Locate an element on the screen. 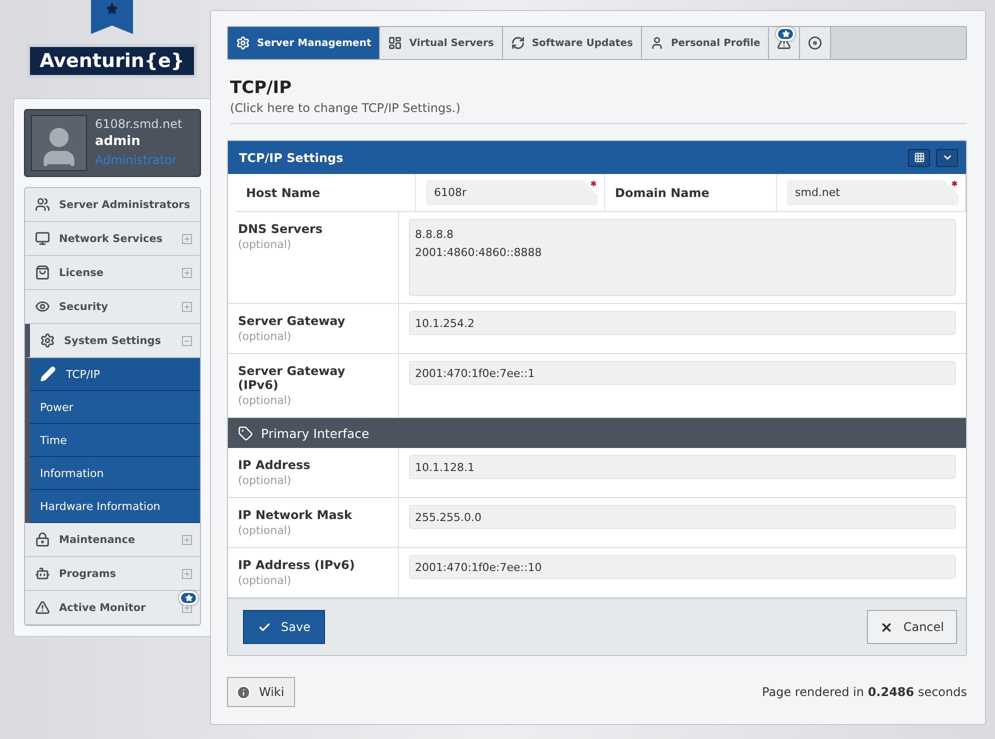  field-label: Host Name is located at coordinates (283, 193).